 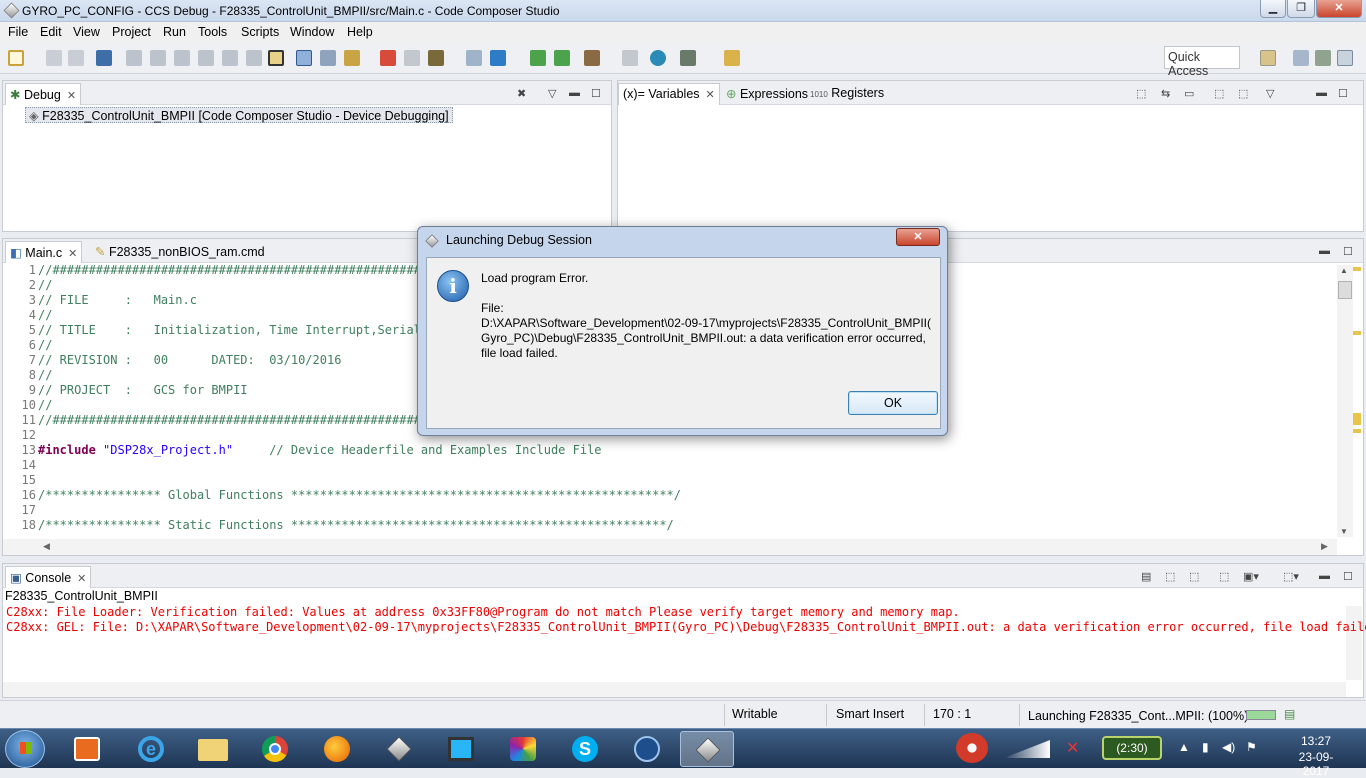 What do you see at coordinates (538, 58) in the screenshot?
I see `step-icon` at bounding box center [538, 58].